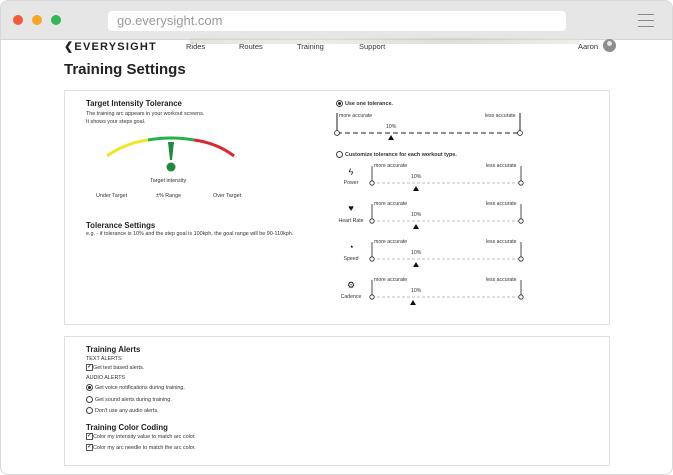 This screenshot has height=475, width=673. Describe the element at coordinates (501, 280) in the screenshot. I see `cadence-less-accurate-label: less accurate` at that location.